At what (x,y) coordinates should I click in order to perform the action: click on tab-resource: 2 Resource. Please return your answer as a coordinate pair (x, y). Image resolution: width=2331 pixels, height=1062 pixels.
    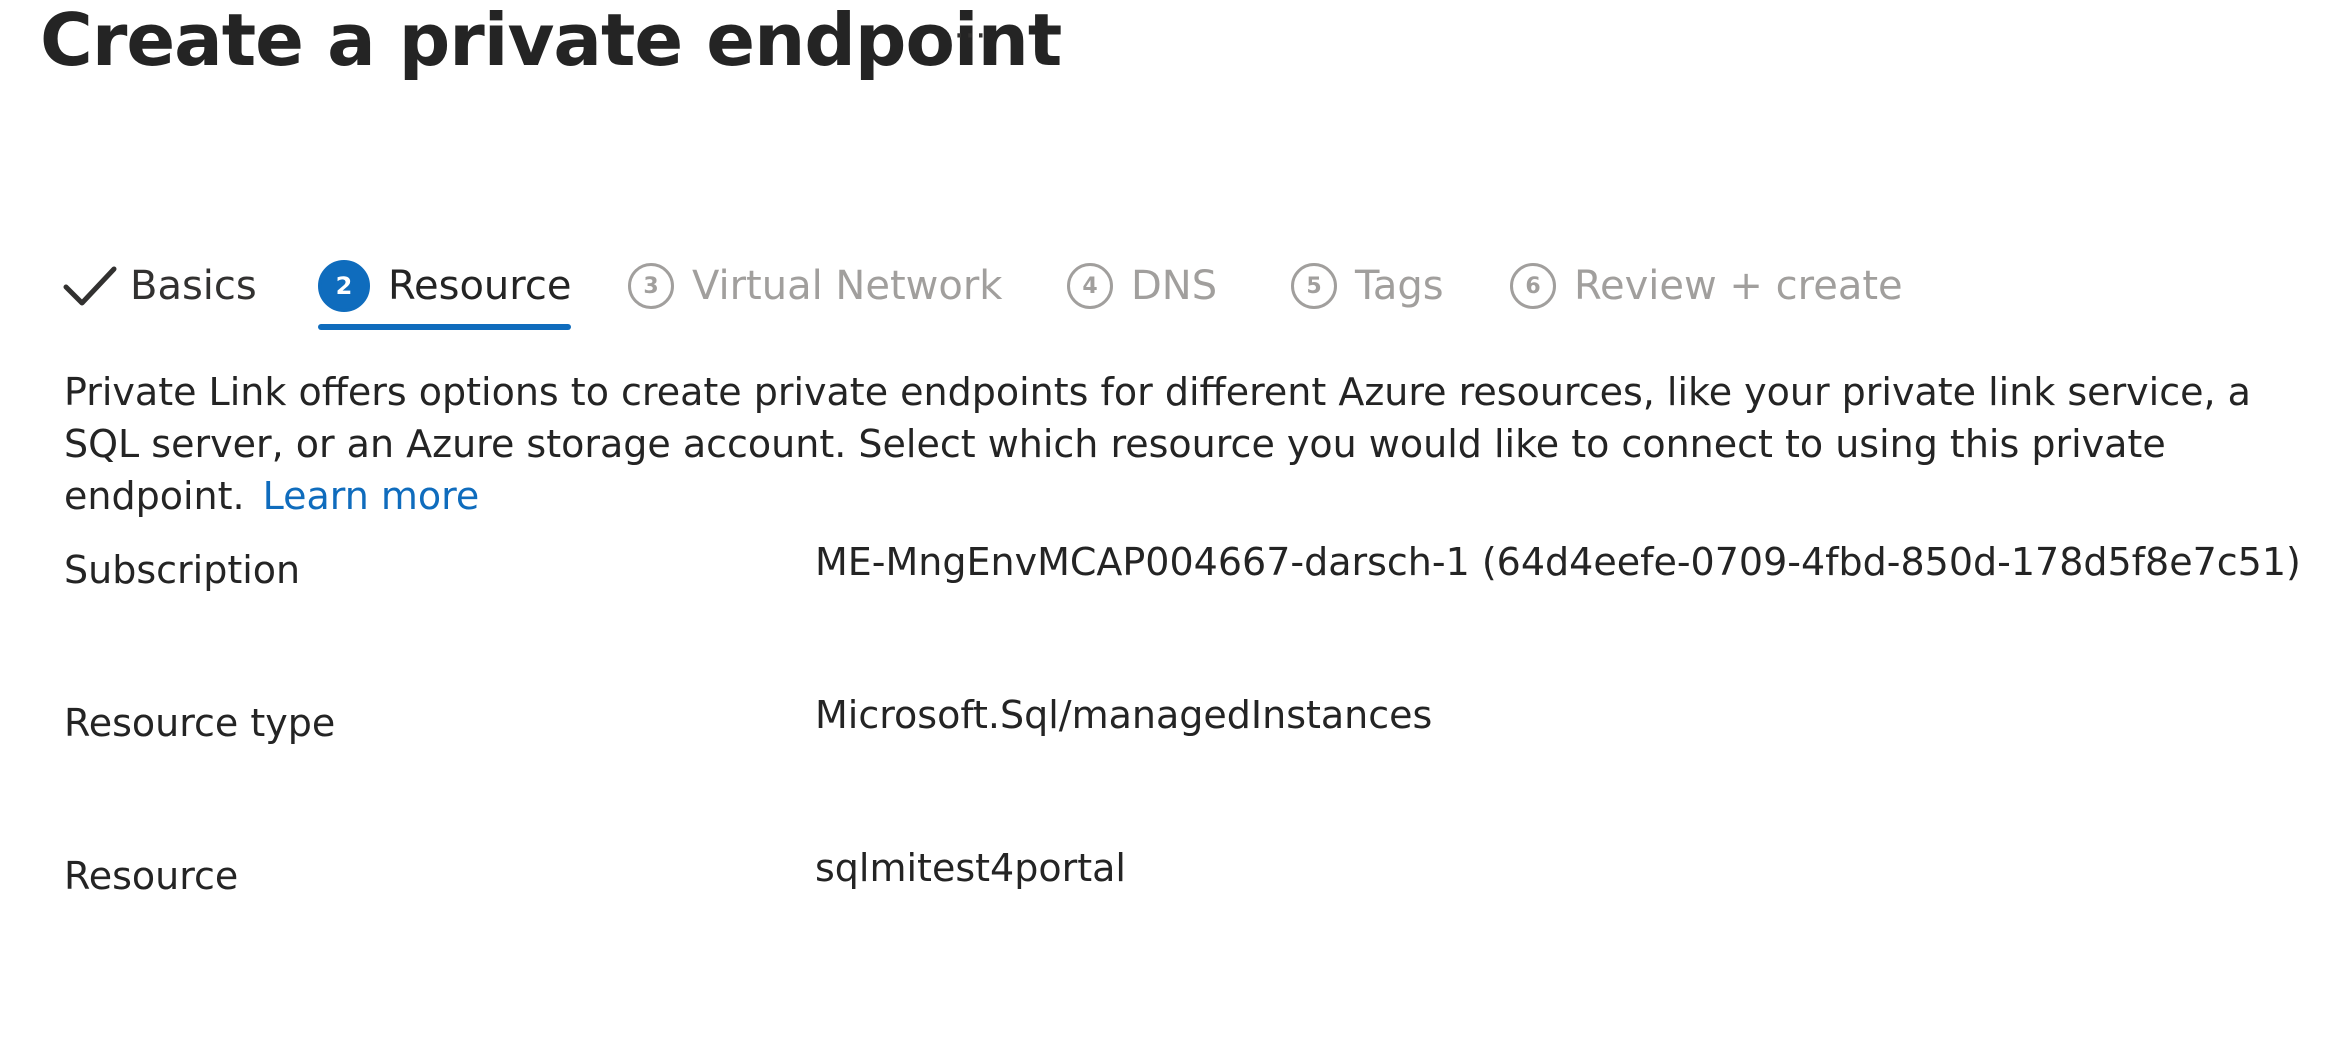
    Looking at the image, I should click on (445, 286).